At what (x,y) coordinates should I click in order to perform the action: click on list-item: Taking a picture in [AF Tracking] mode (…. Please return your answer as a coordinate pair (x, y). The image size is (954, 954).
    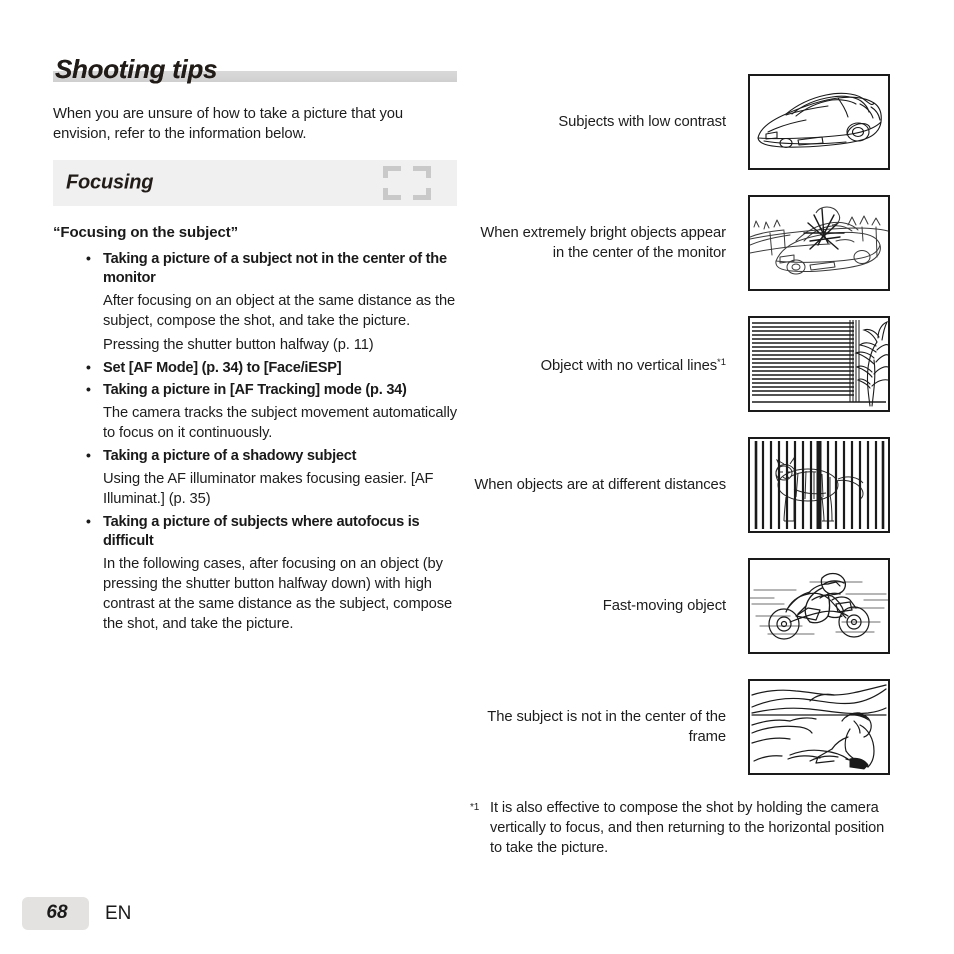
    Looking at the image, I should click on (271, 390).